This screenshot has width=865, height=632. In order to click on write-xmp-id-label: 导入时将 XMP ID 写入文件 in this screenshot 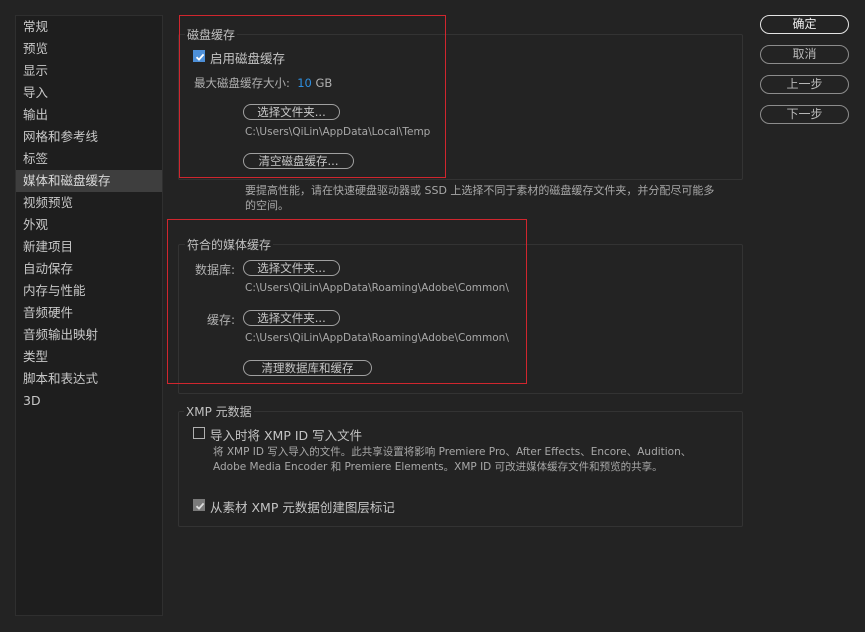, I will do `click(286, 435)`.